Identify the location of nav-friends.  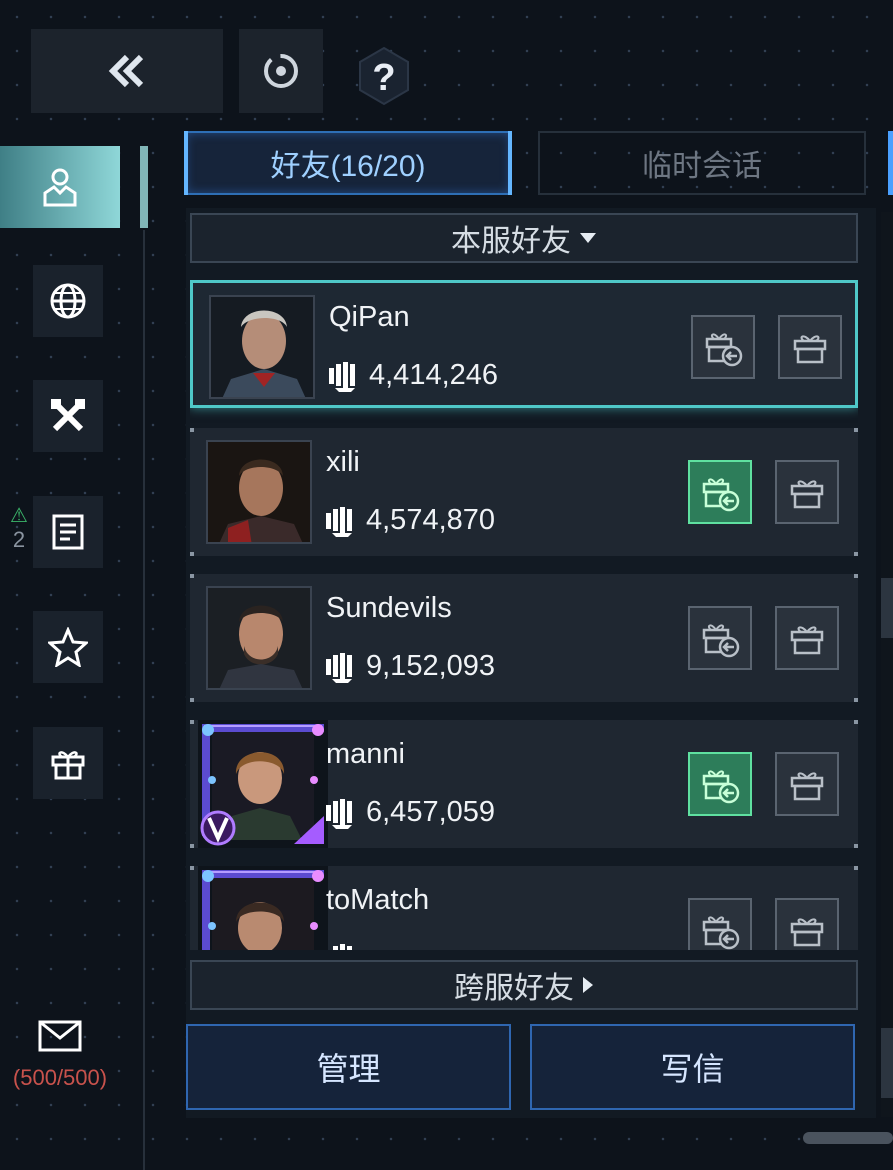
(74, 187).